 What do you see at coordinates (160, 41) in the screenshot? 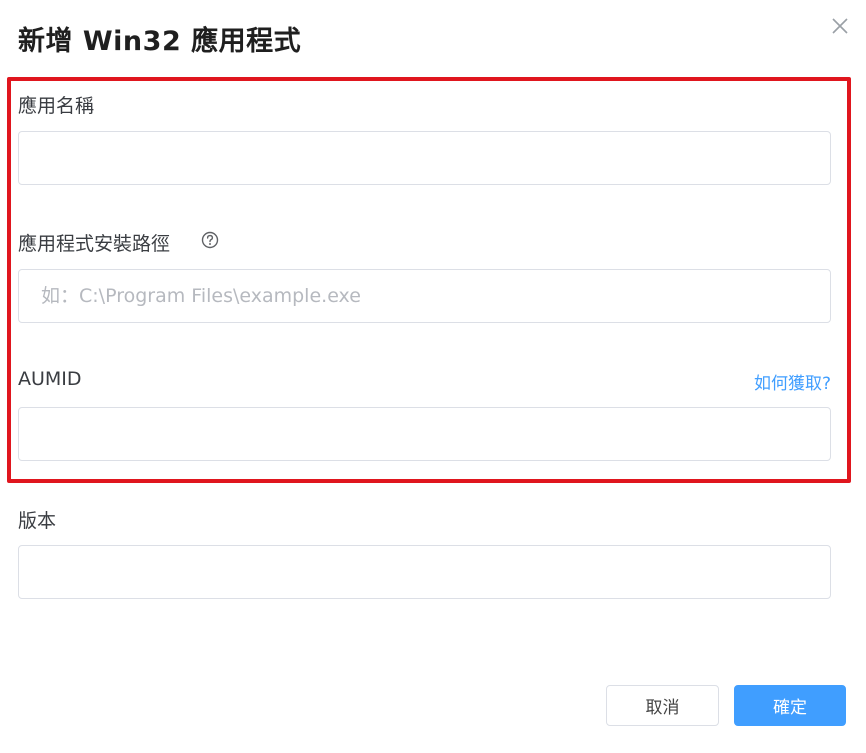
I see `dialog-title: 新增 Win32 應用程式` at bounding box center [160, 41].